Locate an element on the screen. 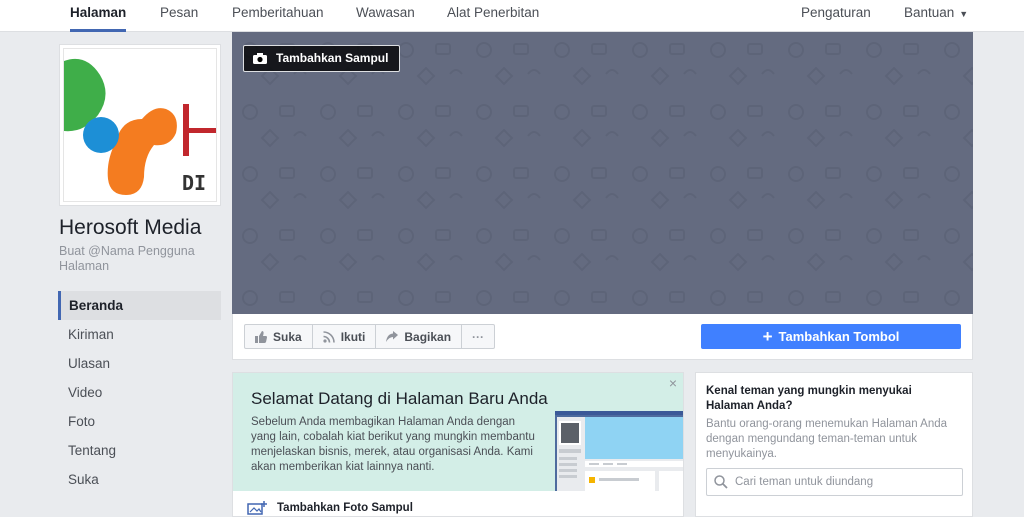 The height and width of the screenshot is (517, 1024). step-add-cover-photo: Tambahkan Foto Sampul is located at coordinates (330, 508).